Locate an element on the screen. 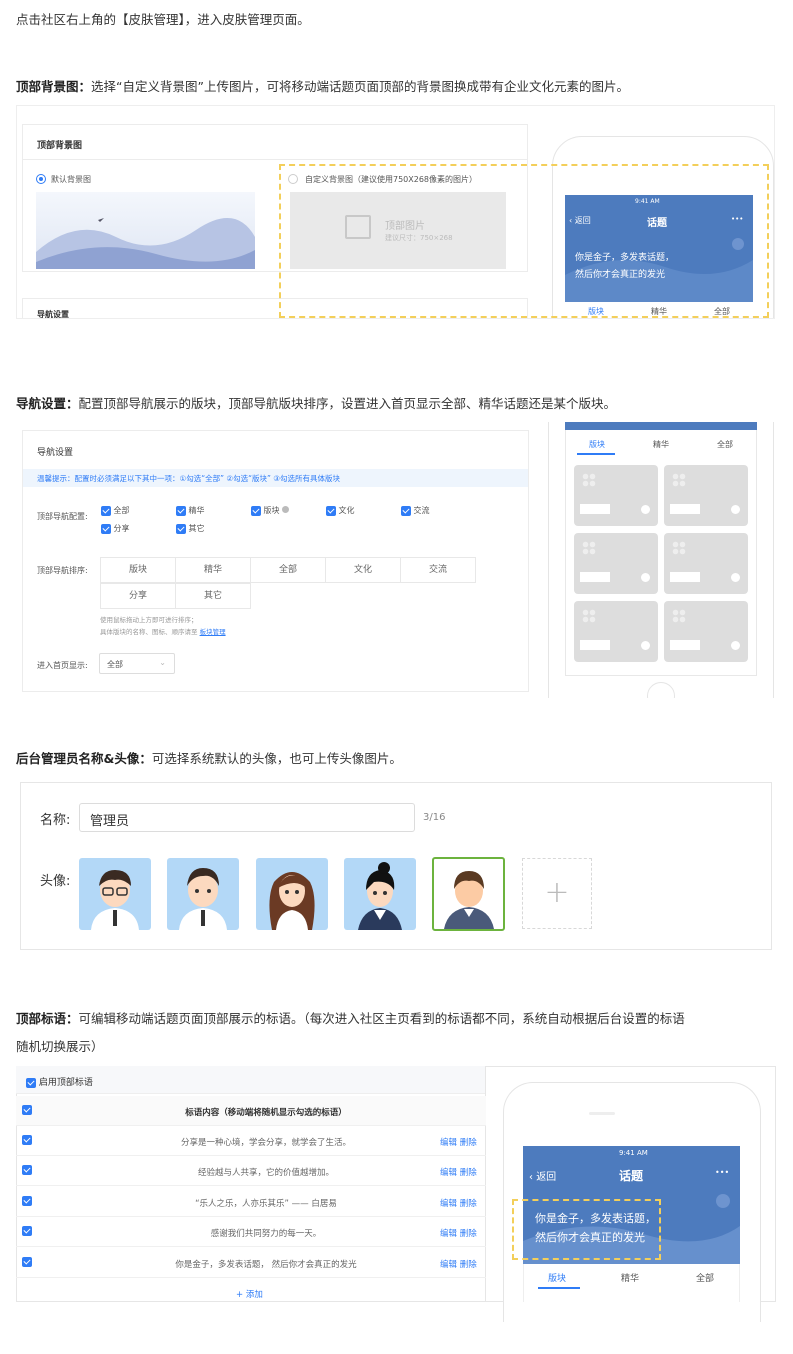  search-icon is located at coordinates (723, 1201).